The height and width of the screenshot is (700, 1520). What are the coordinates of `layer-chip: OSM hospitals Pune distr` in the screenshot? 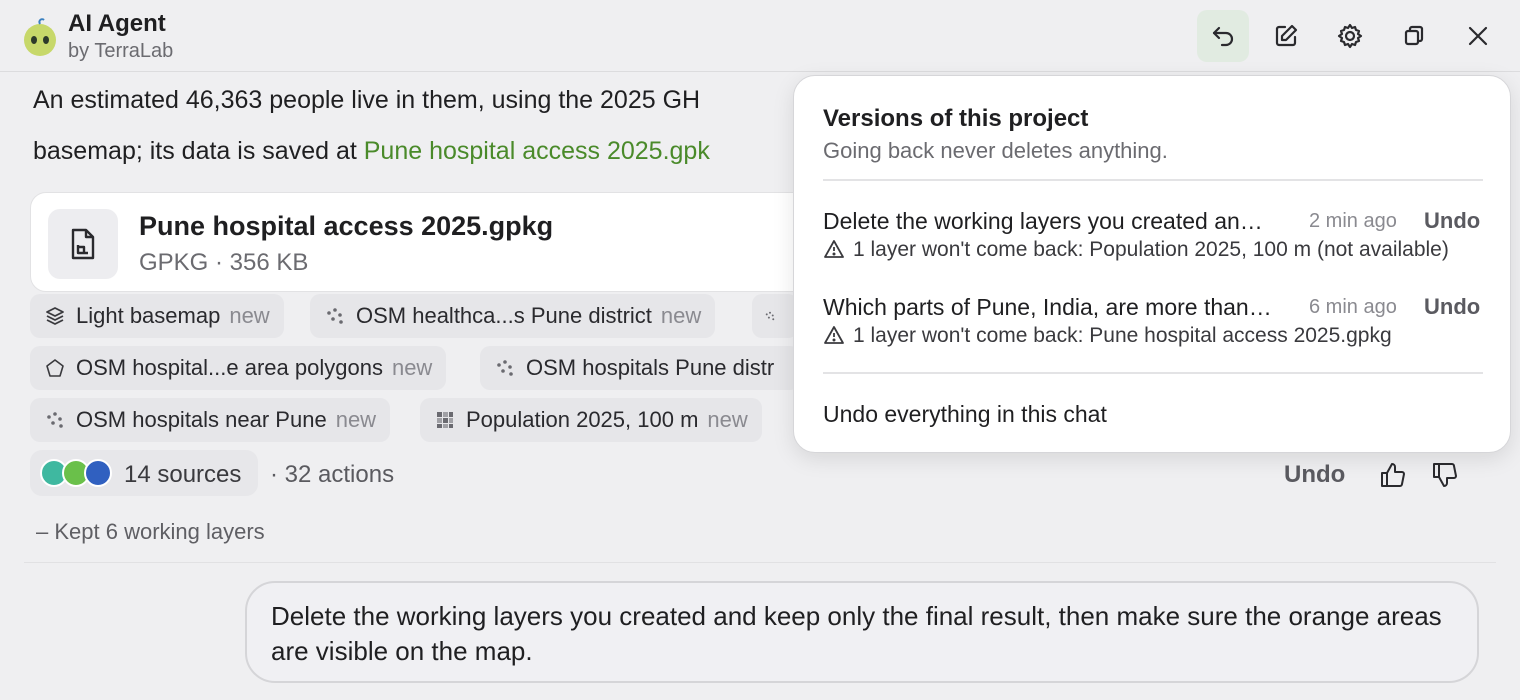 It's located at (640, 368).